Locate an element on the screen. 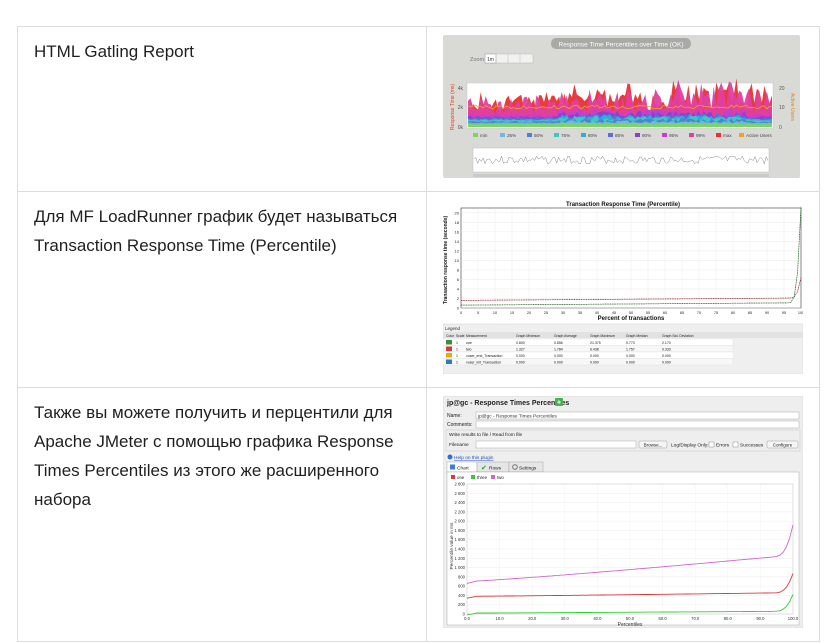 This screenshot has height=643, width=831. jmeter-y-label: Percentile value in ms is located at coordinates (452, 546).